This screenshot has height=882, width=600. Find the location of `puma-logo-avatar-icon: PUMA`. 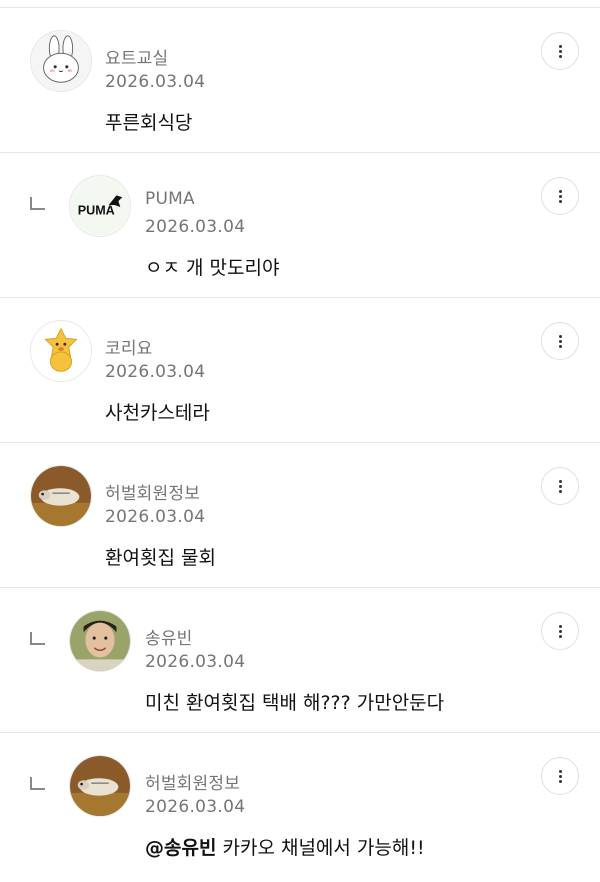

puma-logo-avatar-icon: PUMA is located at coordinates (100, 206).